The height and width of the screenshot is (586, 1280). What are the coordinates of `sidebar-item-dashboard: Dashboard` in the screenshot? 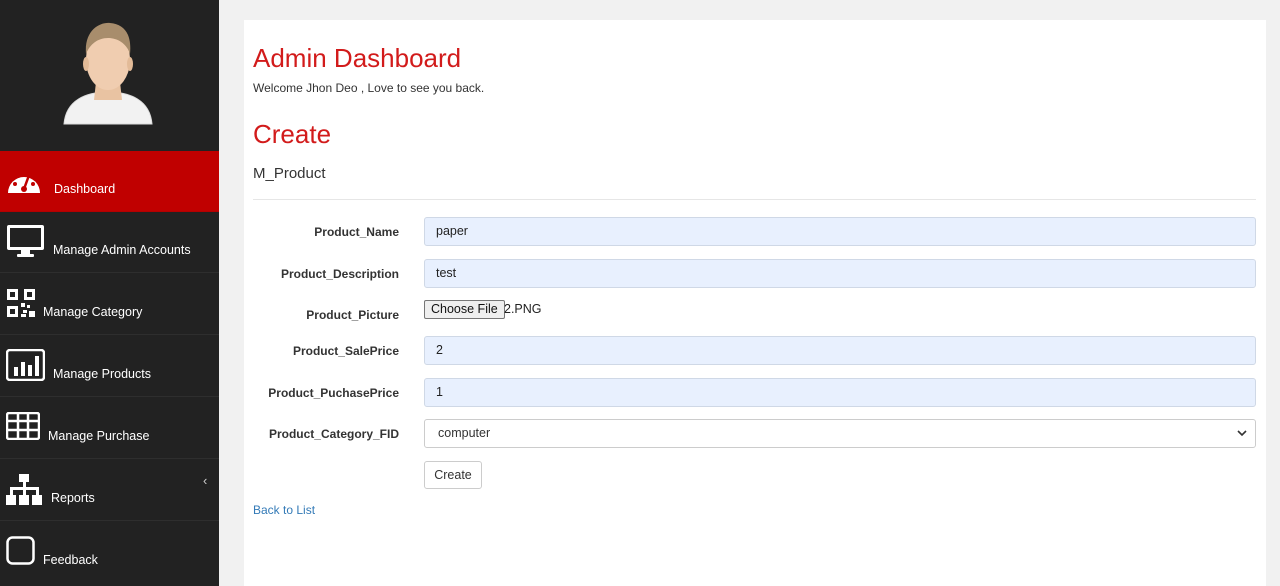 It's located at (109, 181).